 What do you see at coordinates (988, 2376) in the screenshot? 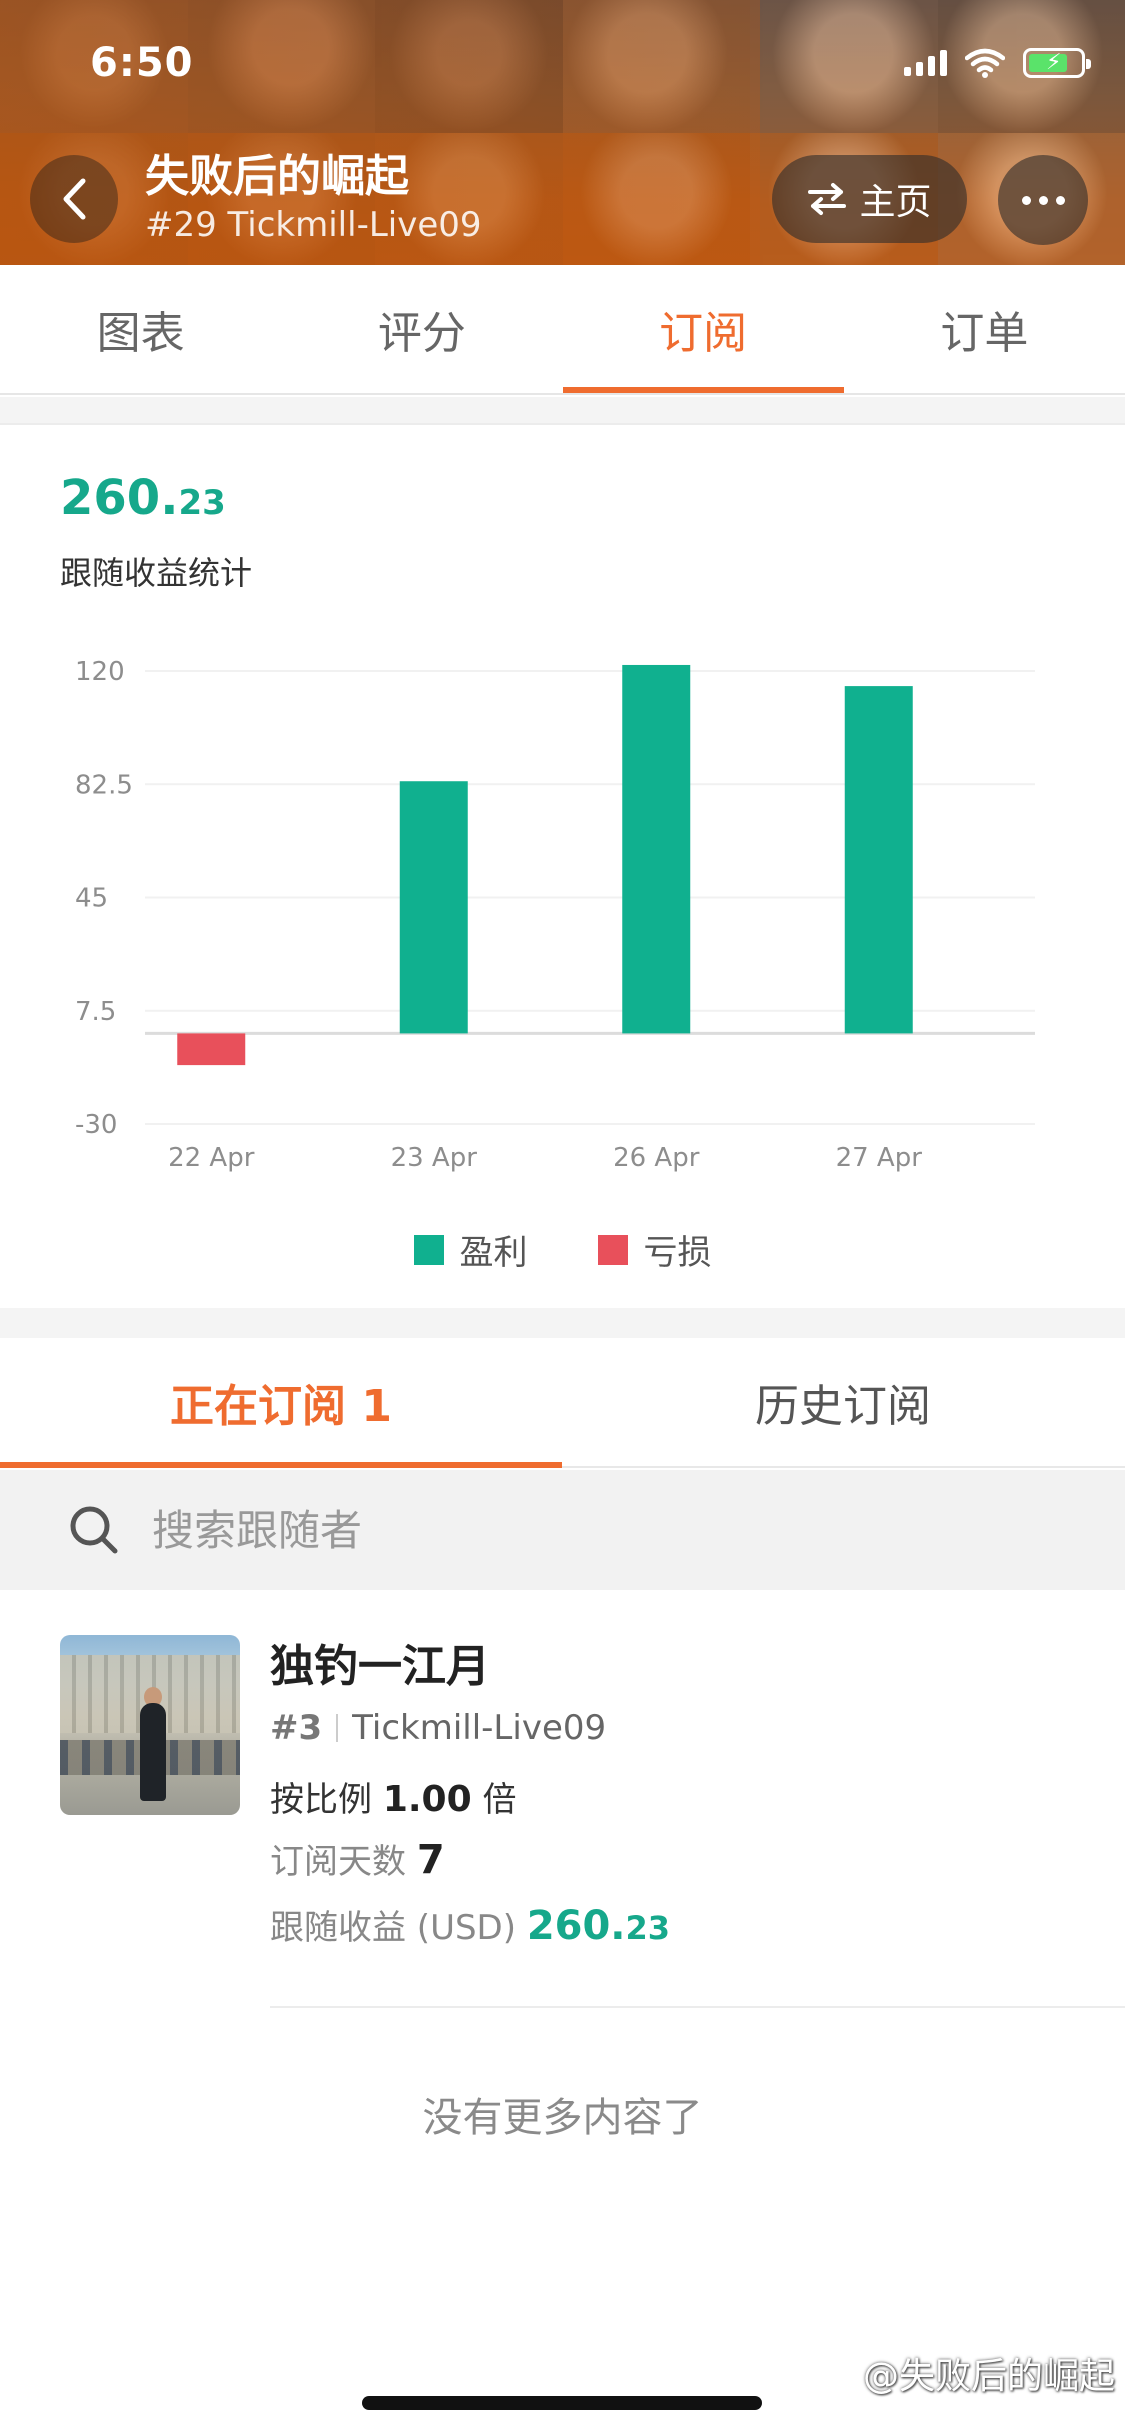
I see `weibo-watermark: @失败后的崛起` at bounding box center [988, 2376].